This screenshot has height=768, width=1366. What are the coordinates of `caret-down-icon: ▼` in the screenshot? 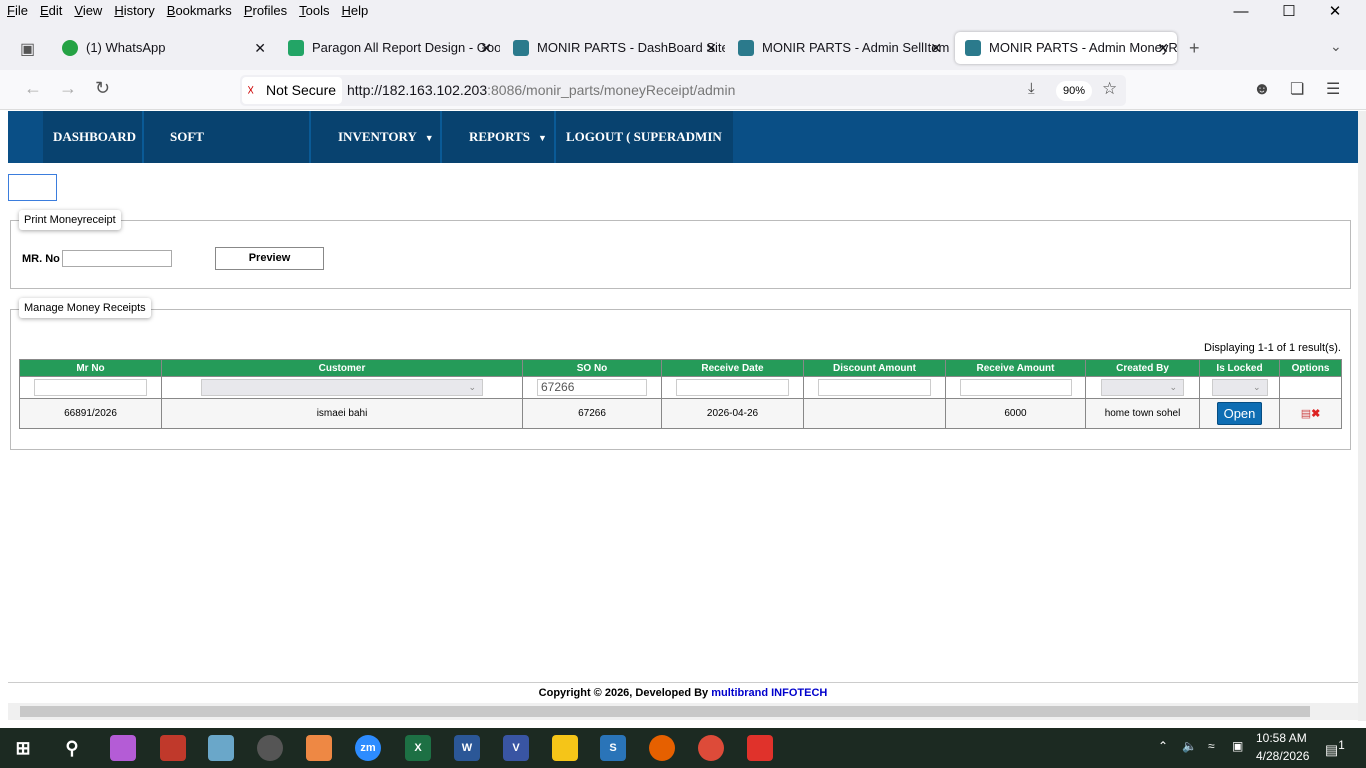 It's located at (262, 190).